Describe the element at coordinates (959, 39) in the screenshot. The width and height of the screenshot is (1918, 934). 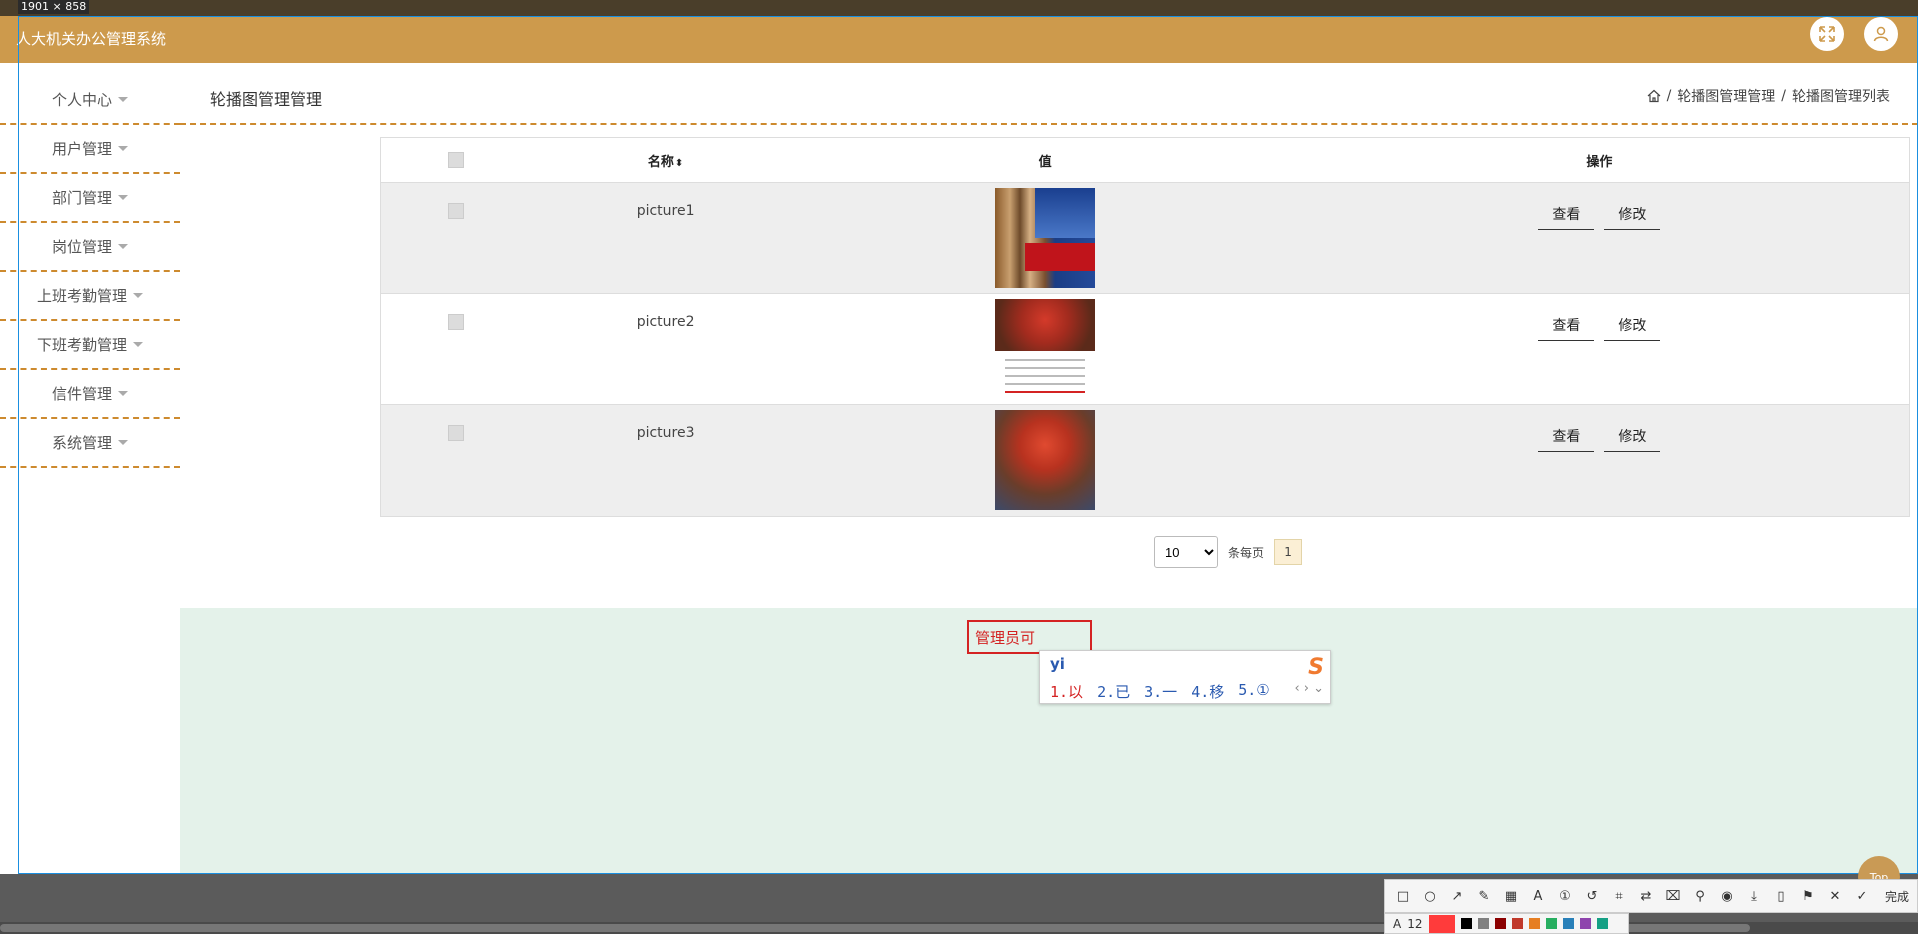
I see `app-header: 人大机关办公管理系统` at that location.